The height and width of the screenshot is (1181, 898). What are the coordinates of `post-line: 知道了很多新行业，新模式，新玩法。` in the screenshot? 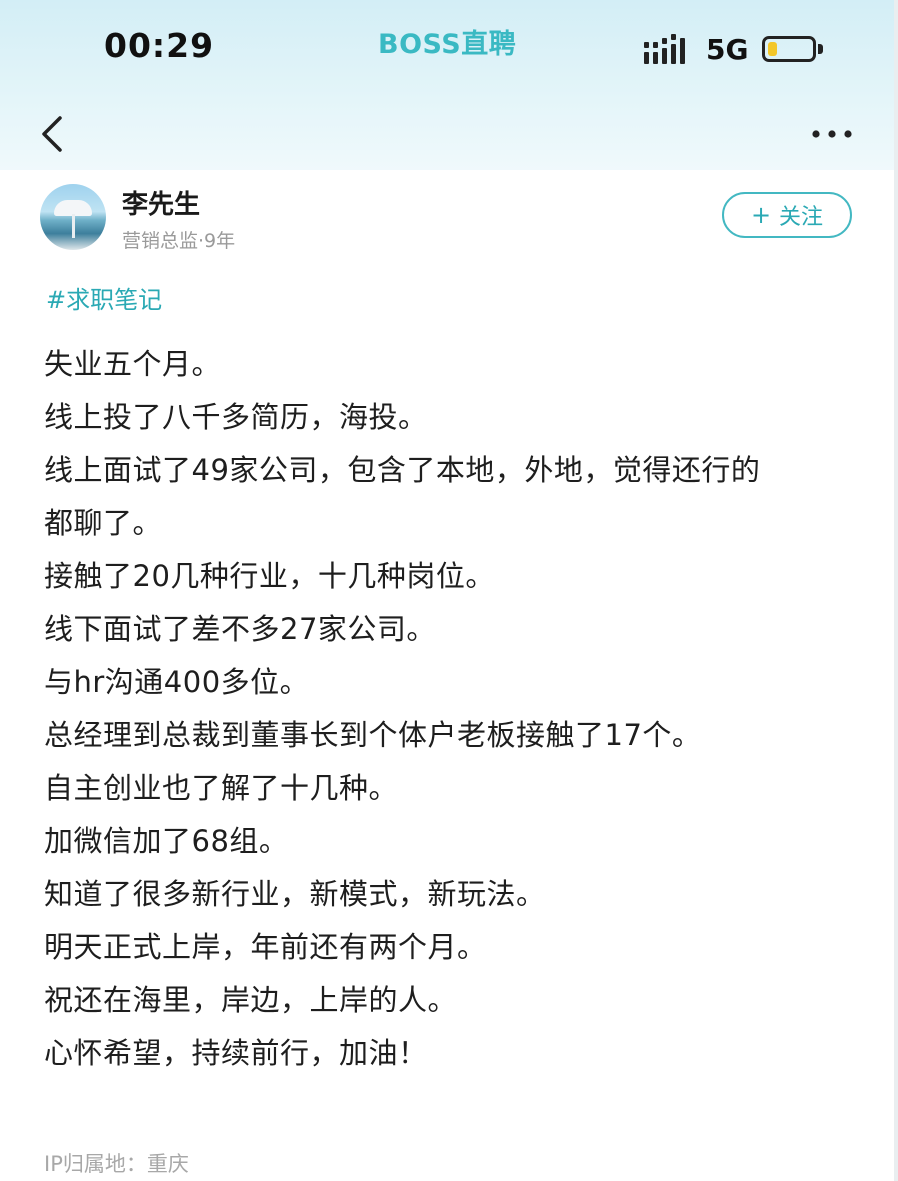 It's located at (295, 894).